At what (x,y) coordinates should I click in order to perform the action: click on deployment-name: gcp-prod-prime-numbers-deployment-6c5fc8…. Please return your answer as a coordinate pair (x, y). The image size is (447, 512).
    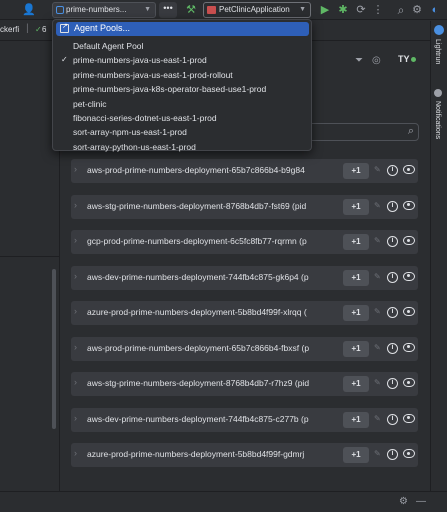
    Looking at the image, I should click on (197, 241).